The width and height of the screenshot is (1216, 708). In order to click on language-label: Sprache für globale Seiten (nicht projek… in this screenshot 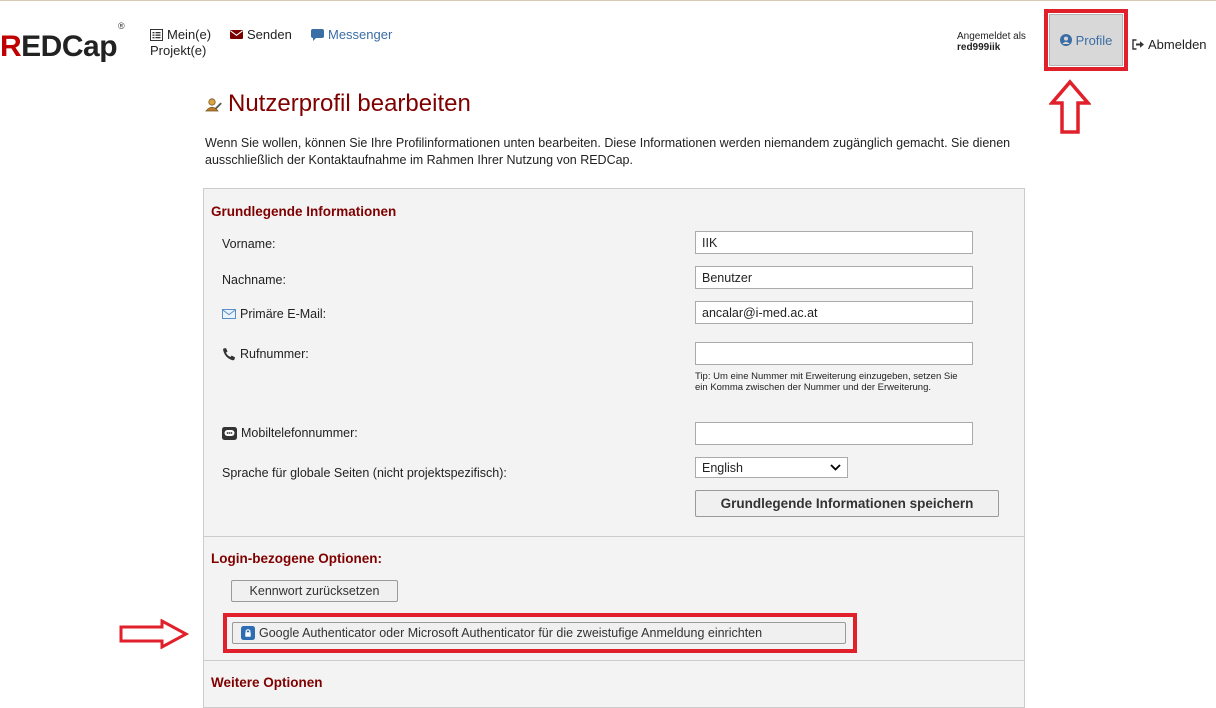, I will do `click(364, 473)`.